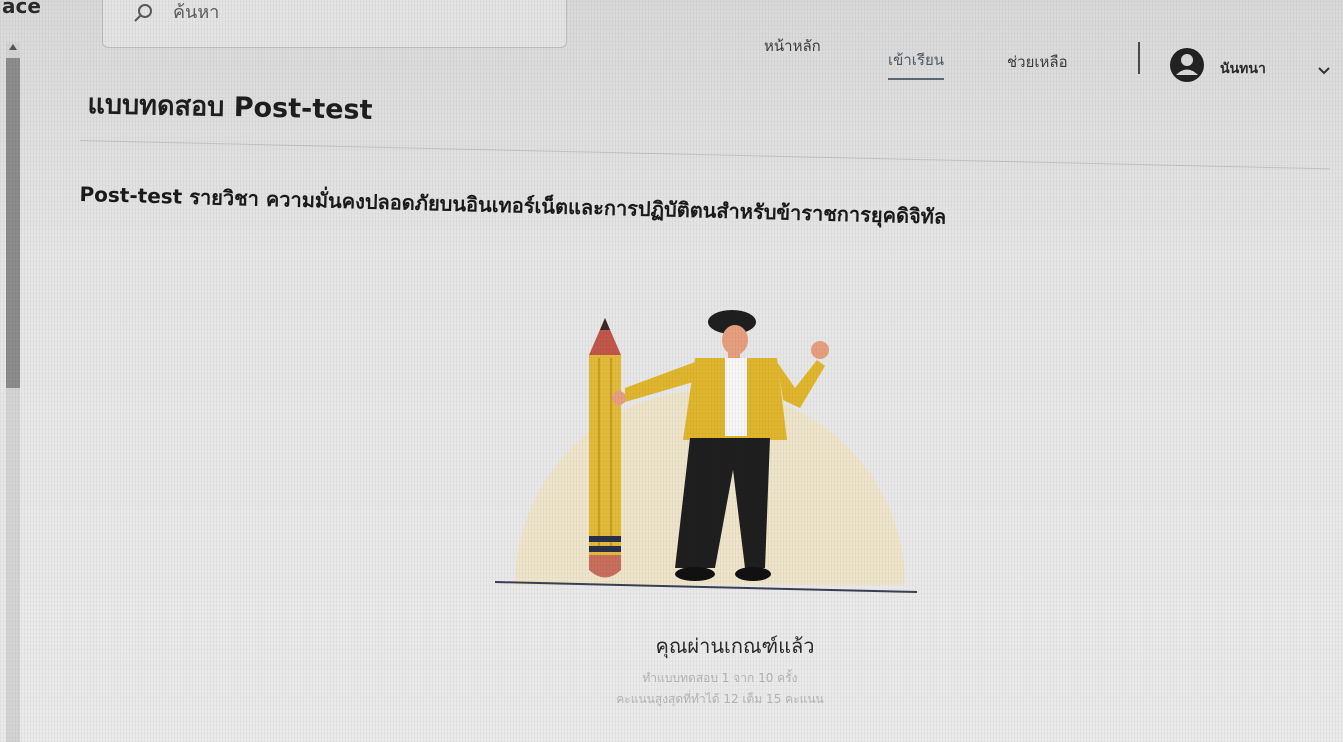 The height and width of the screenshot is (742, 1343). Describe the element at coordinates (1187, 65) in the screenshot. I see `user-avatar-icon` at that location.